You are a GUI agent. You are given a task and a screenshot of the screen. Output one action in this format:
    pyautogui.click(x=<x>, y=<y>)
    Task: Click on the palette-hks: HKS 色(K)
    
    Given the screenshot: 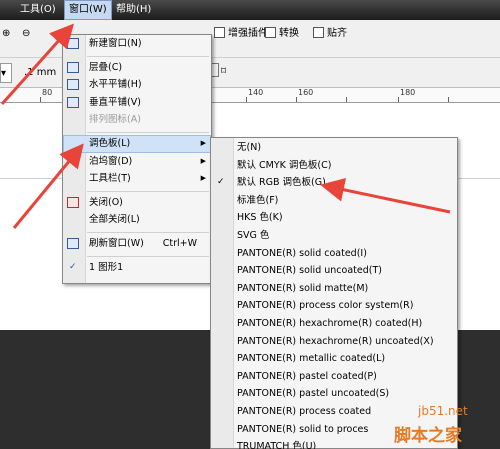 What is the action you would take?
    pyautogui.click(x=334, y=218)
    